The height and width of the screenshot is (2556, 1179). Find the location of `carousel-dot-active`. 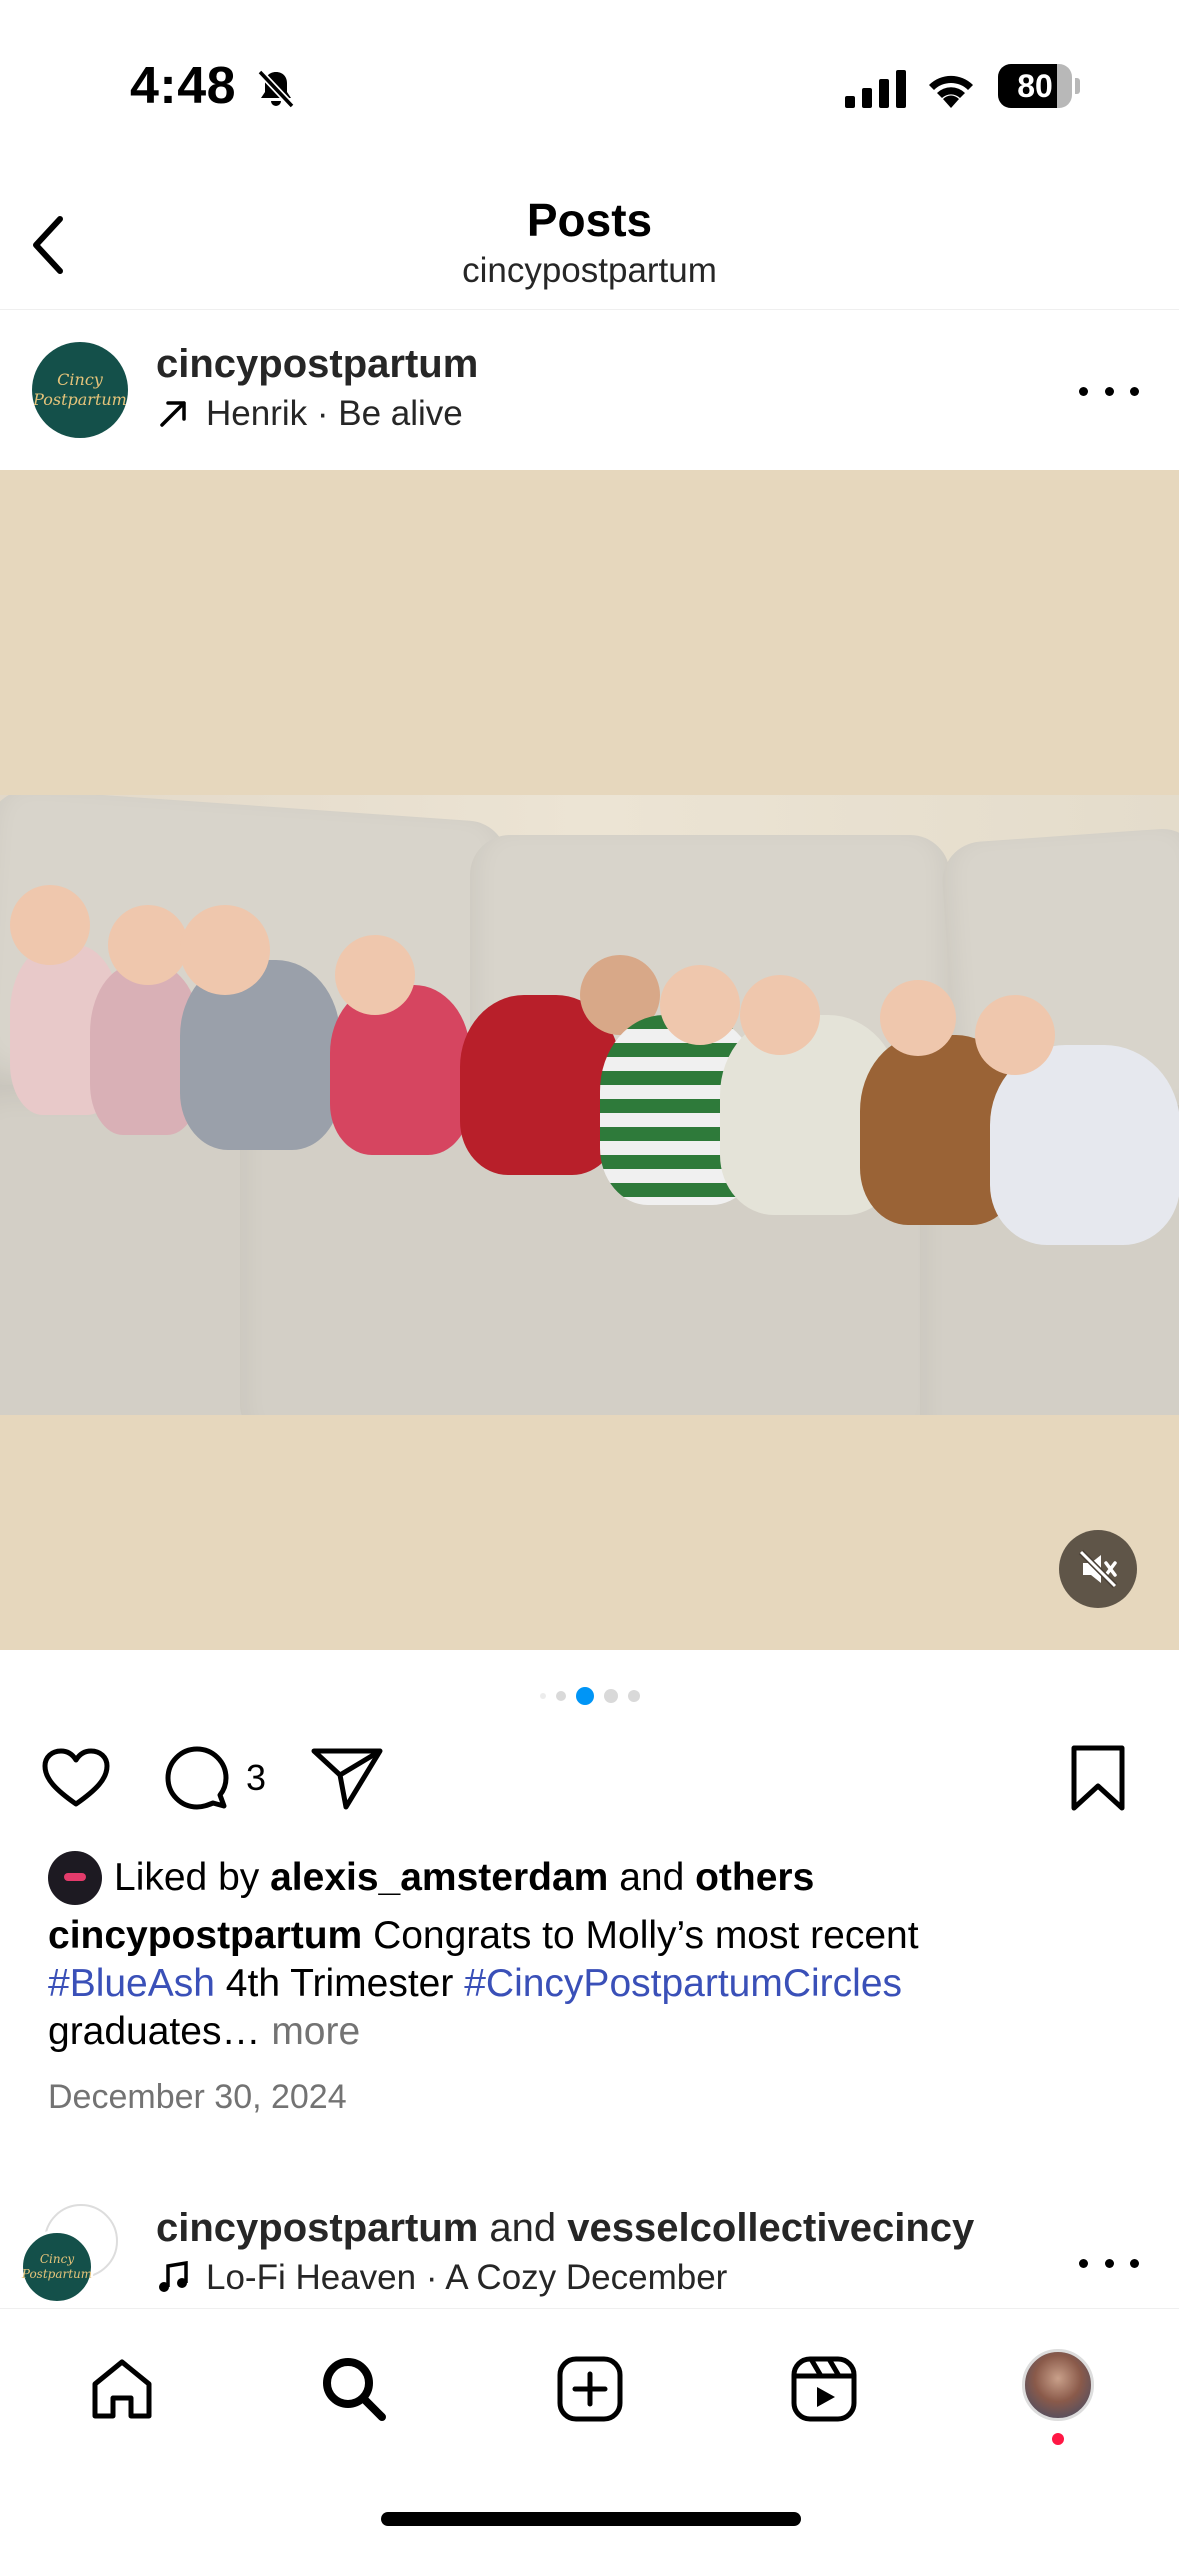

carousel-dot-active is located at coordinates (584, 1696).